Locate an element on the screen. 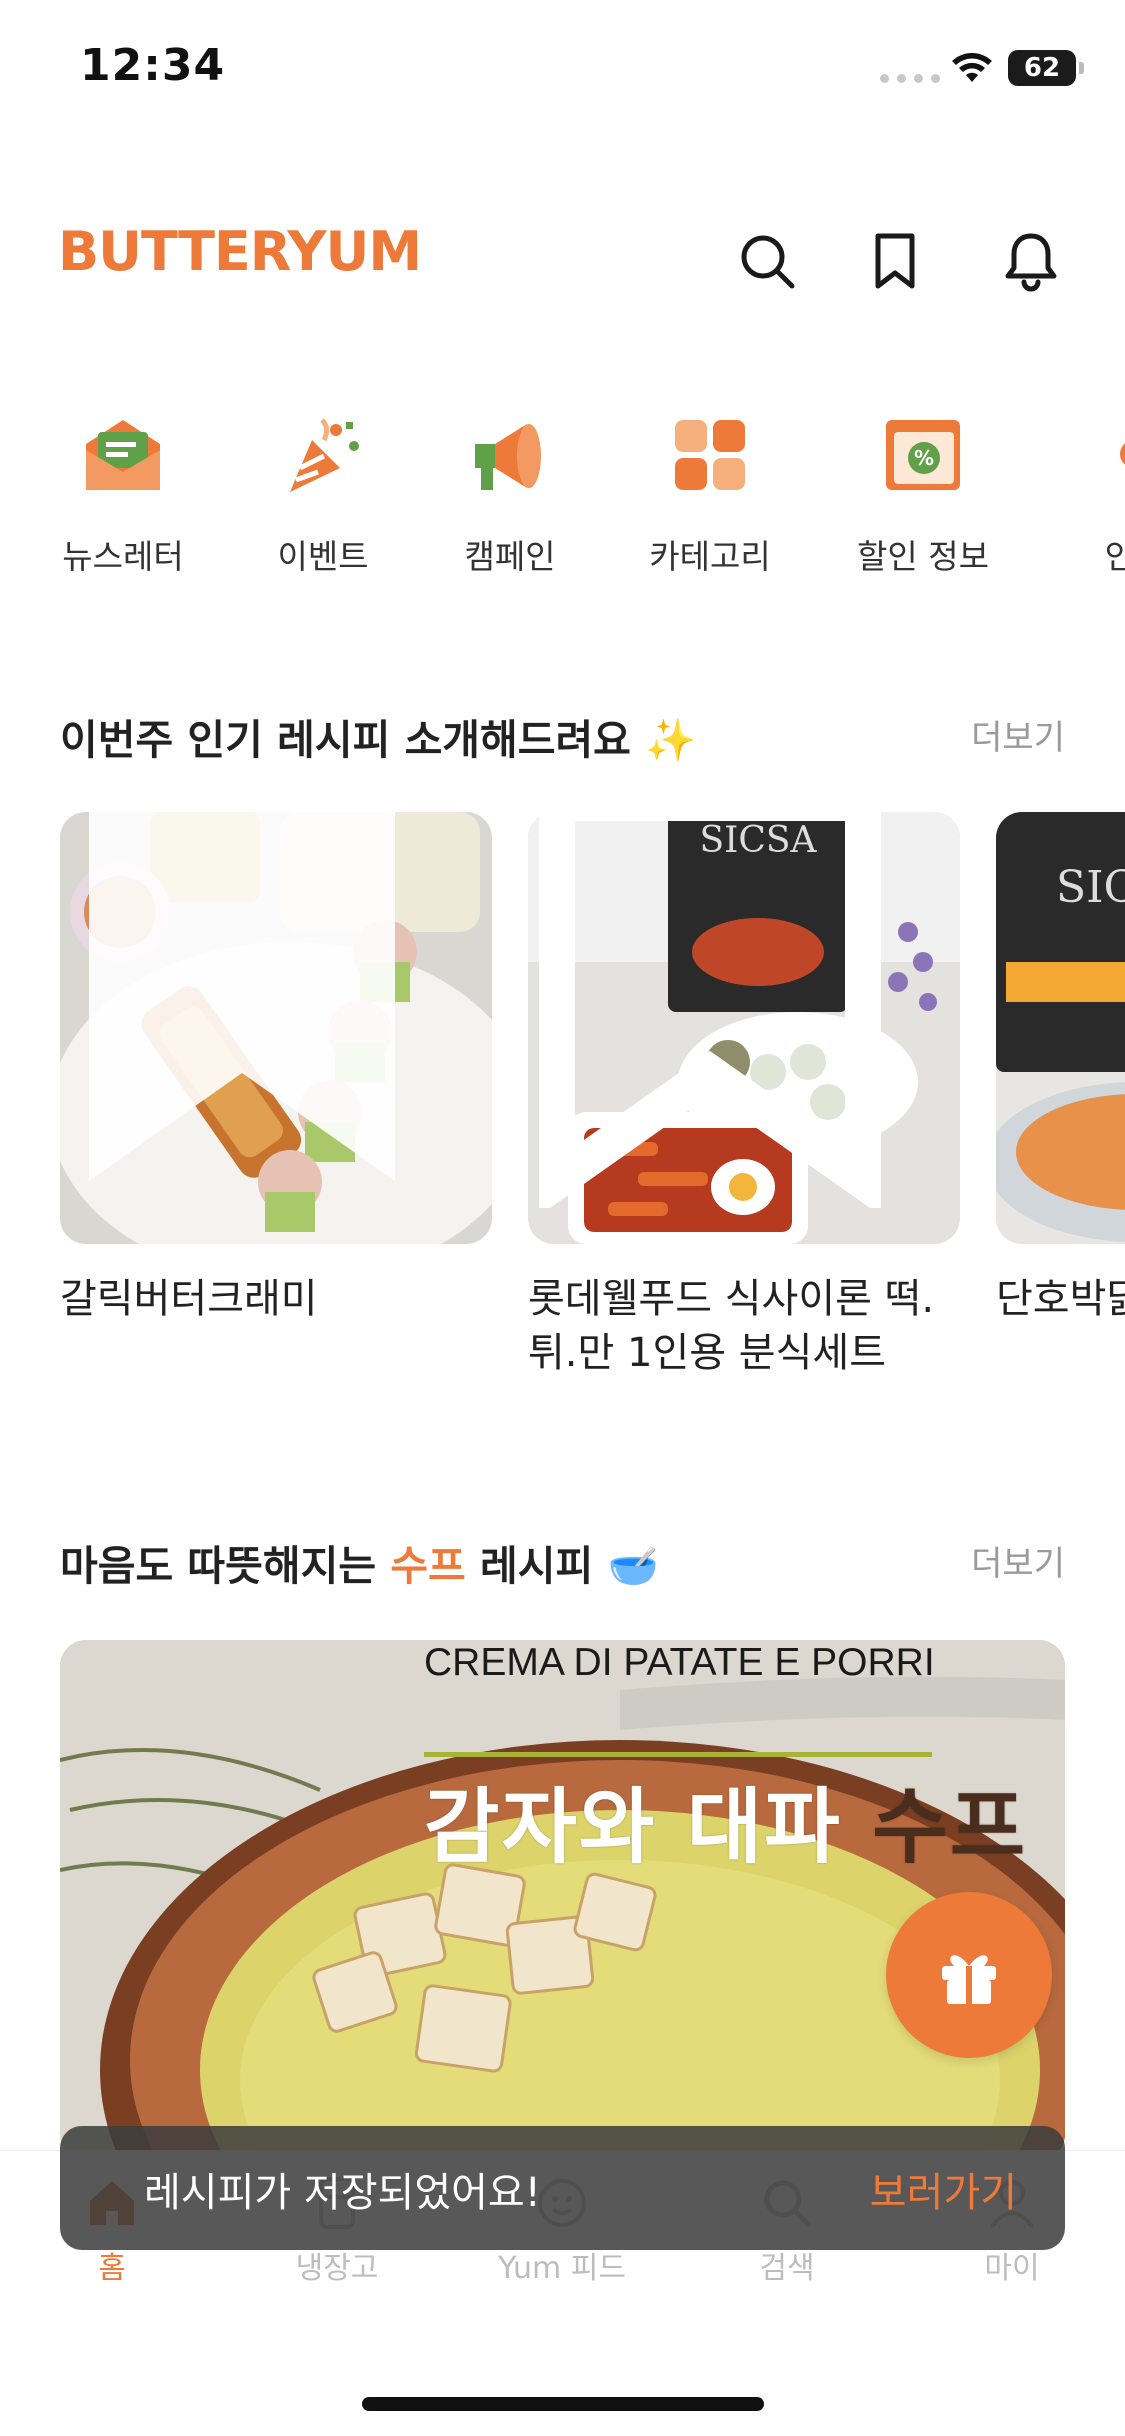 This screenshot has width=1125, height=2436. quick-menu-label: 뉴스레터 is located at coordinates (123, 556).